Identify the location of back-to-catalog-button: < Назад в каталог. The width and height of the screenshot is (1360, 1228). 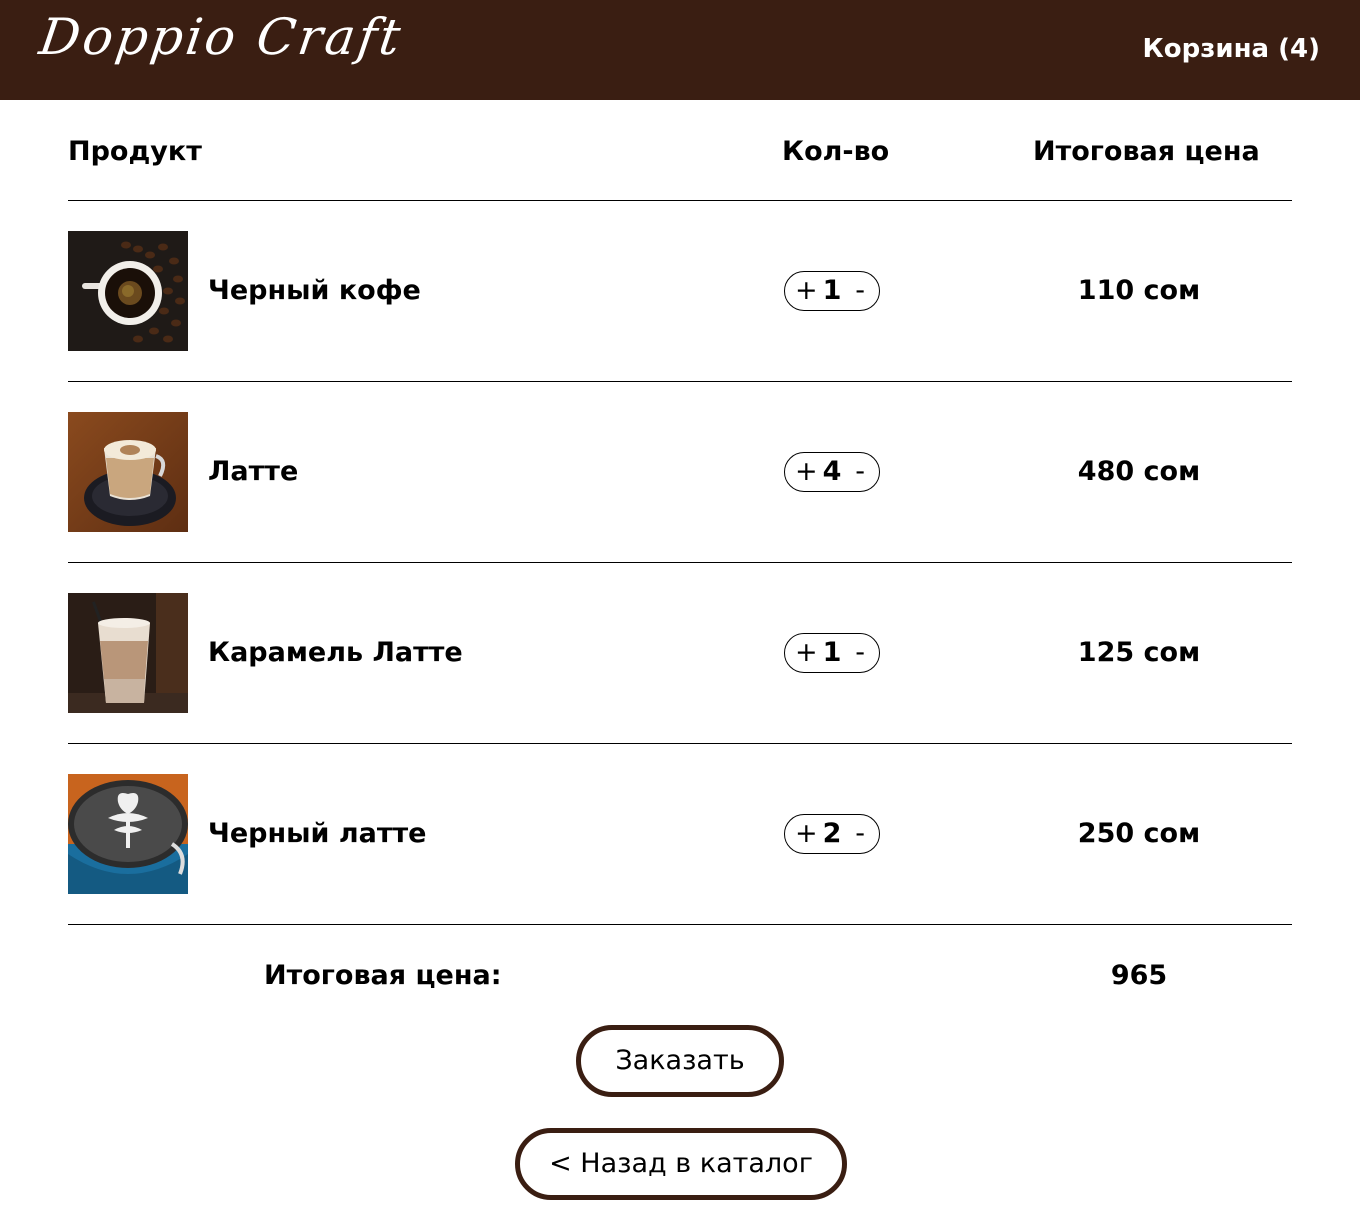
(681, 1164).